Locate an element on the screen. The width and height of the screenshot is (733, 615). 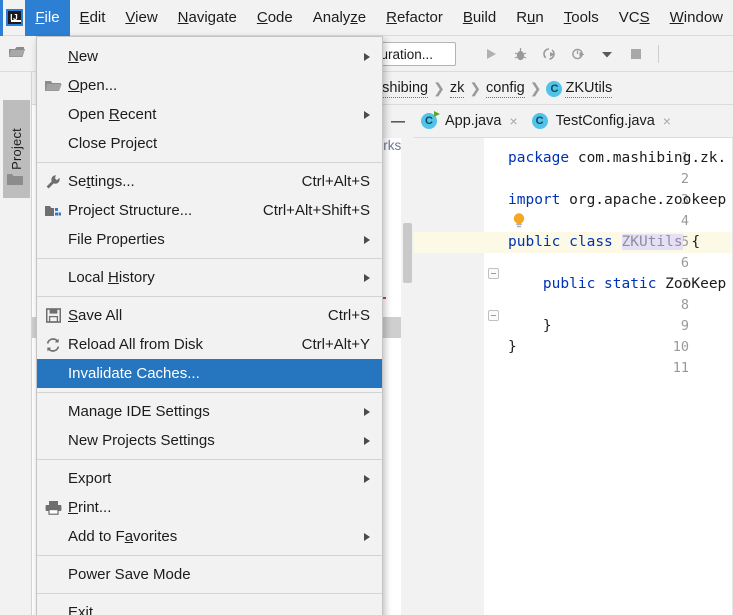
breadcrumb-item-zkutils: C ZKUtils is located at coordinates (579, 88).